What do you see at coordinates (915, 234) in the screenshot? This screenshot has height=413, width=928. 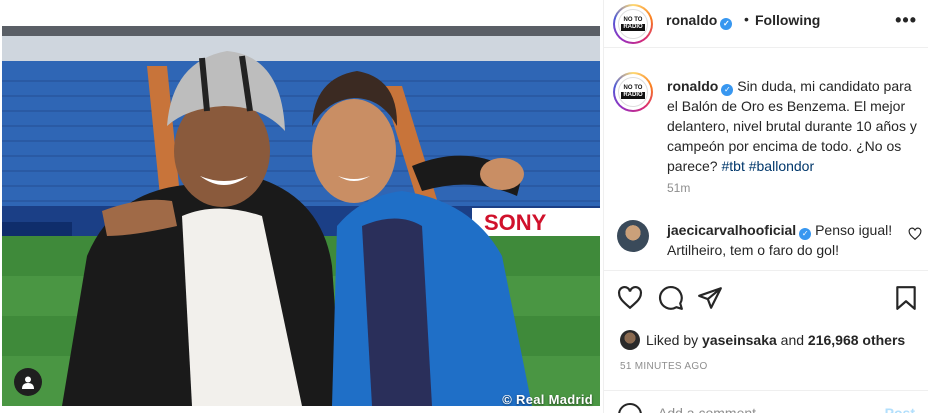 I see `comment-heart-icon` at bounding box center [915, 234].